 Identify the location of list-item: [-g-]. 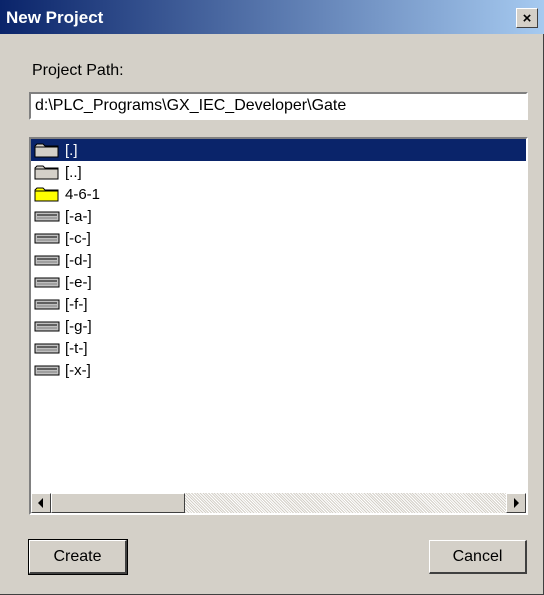
(278, 326).